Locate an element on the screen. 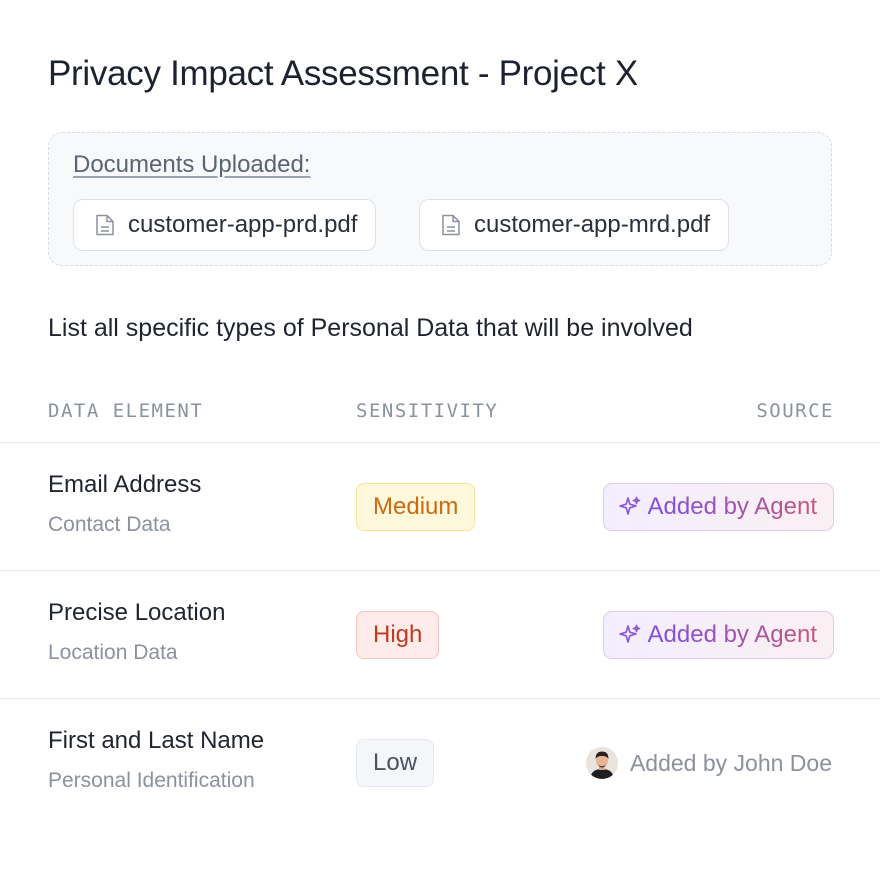  documents-label: Documents Uploaded: is located at coordinates (192, 164).